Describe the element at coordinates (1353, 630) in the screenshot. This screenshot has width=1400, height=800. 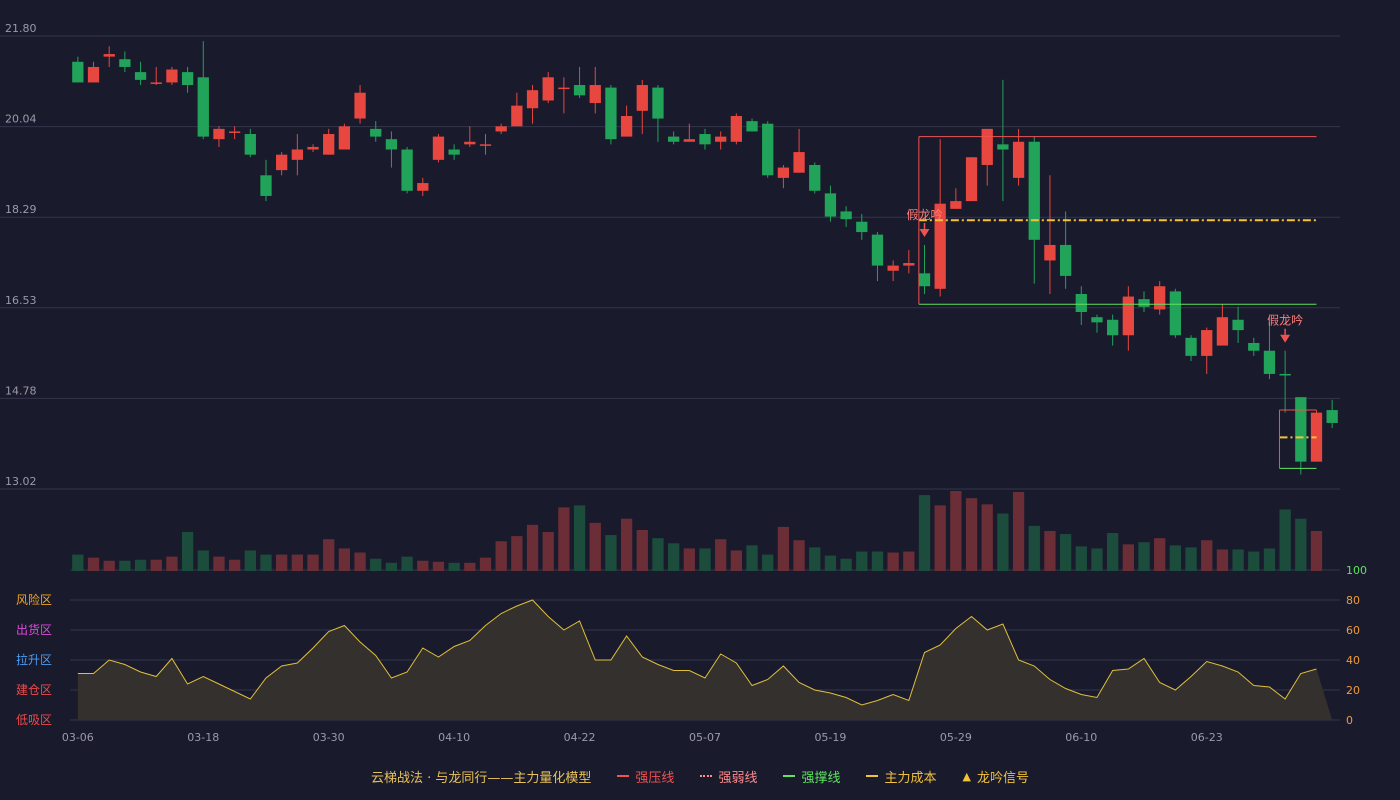
I see `indicator-tick-label: 60` at that location.